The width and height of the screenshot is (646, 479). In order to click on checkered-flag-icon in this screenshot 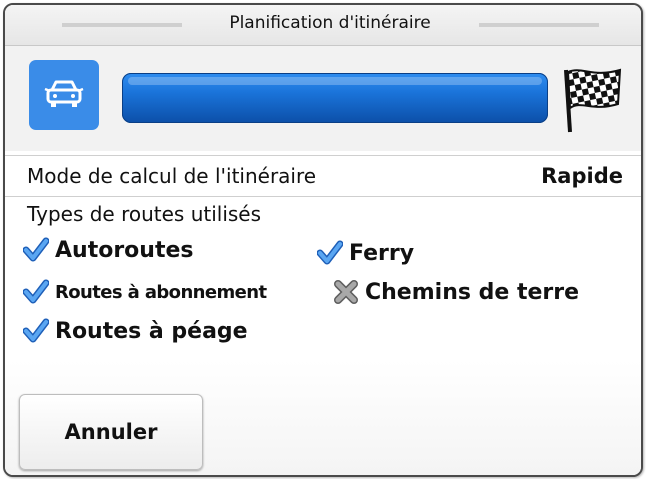, I will do `click(593, 100)`.